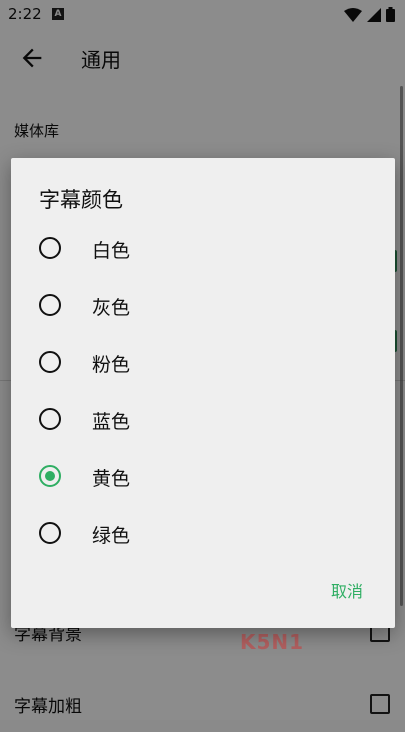  What do you see at coordinates (111, 536) in the screenshot?
I see `option-label: 绿色` at bounding box center [111, 536].